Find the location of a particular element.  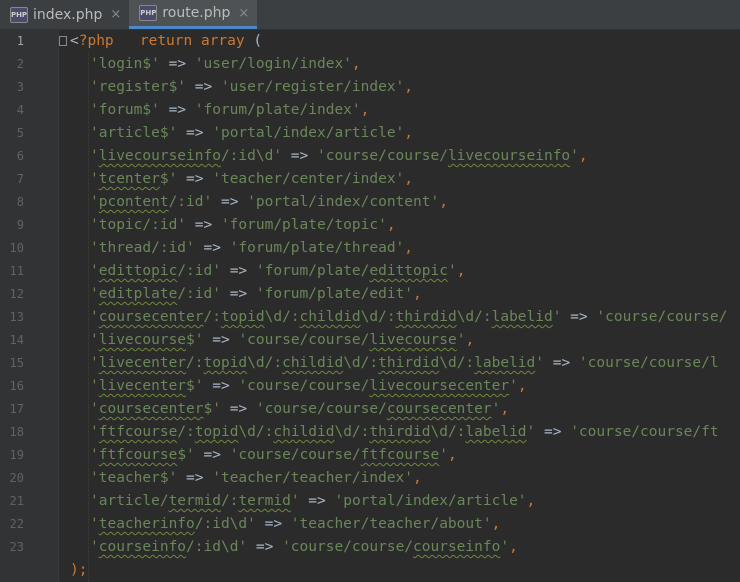

string-token: 'forum/plate/thread' is located at coordinates (317, 248).